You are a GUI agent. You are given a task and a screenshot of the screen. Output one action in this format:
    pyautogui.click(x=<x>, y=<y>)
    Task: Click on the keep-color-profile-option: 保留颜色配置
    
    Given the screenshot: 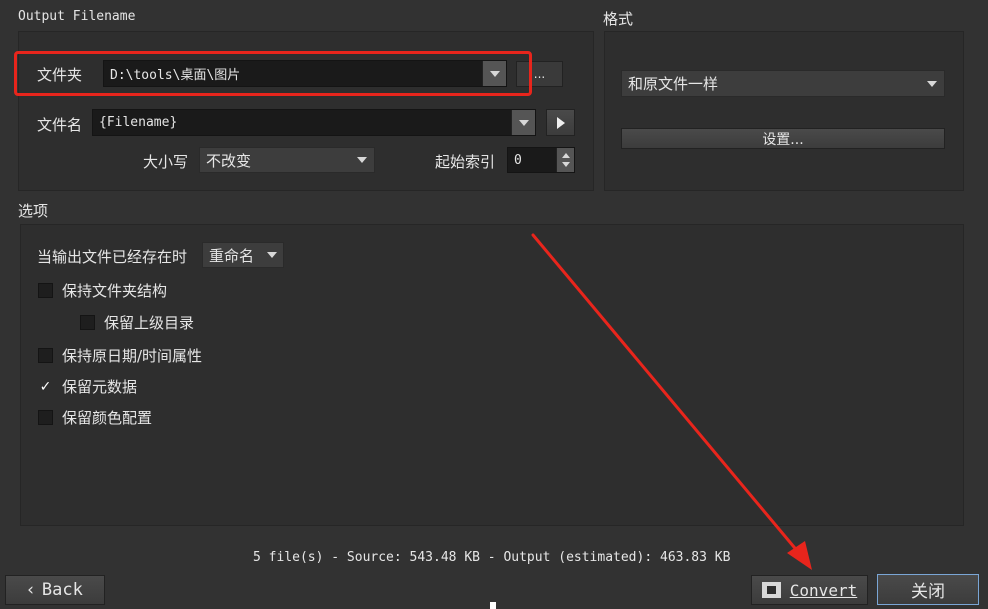 What is the action you would take?
    pyautogui.click(x=95, y=417)
    